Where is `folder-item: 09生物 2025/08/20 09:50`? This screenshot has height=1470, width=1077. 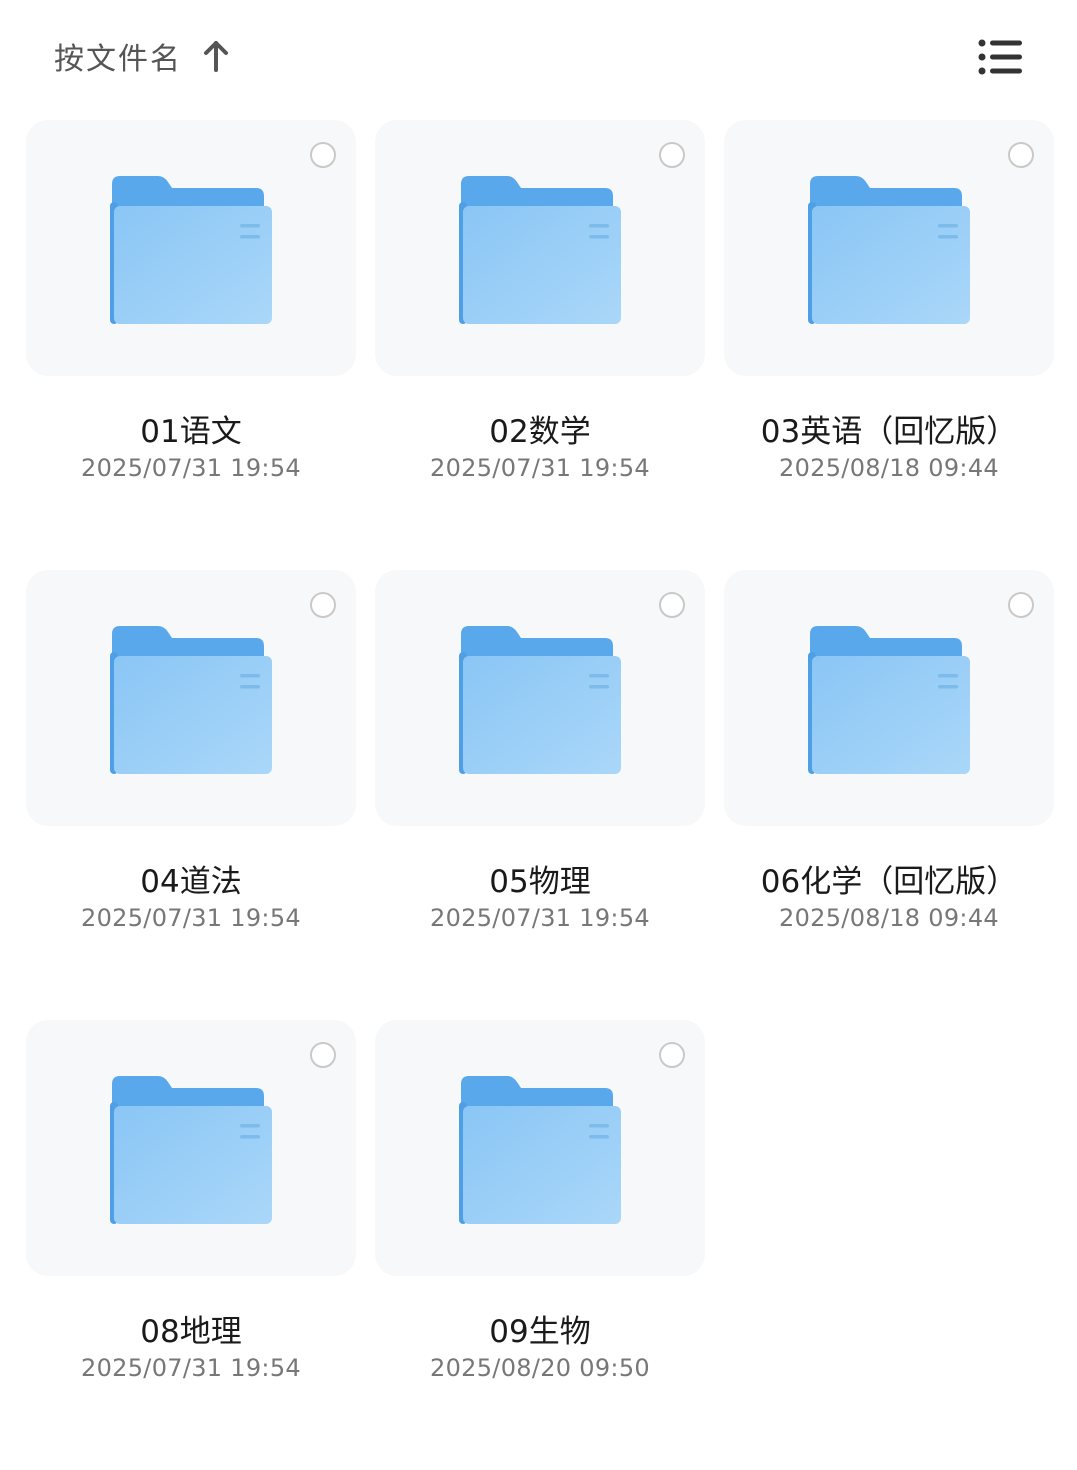 folder-item: 09生物 2025/08/20 09:50 is located at coordinates (540, 1245).